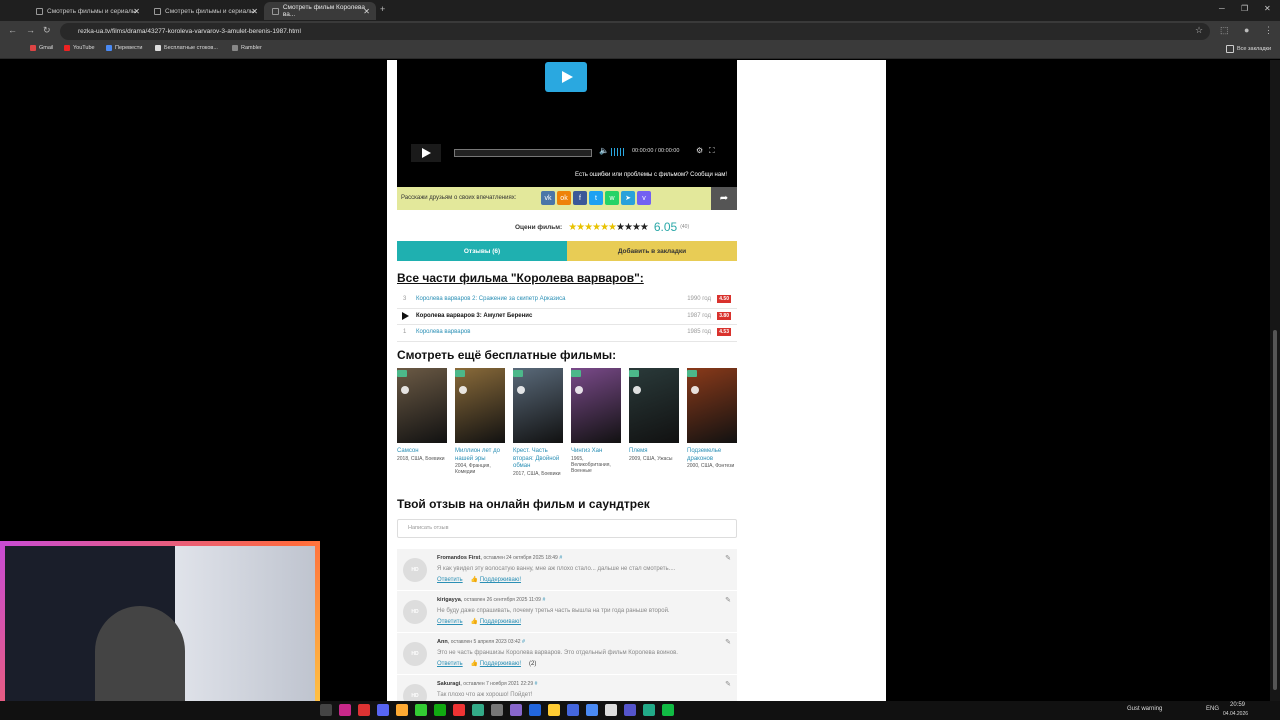 The height and width of the screenshot is (720, 1280). Describe the element at coordinates (79, 48) in the screenshot. I see `bookmark-youtube: YouTube` at that location.